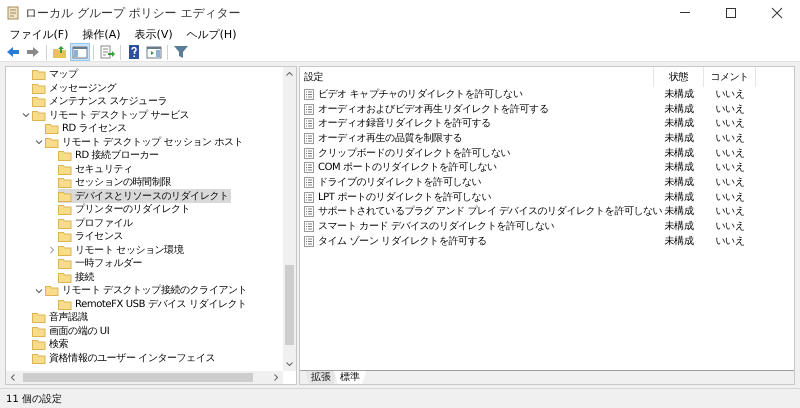  I want to click on column-header: 状態, so click(679, 77).